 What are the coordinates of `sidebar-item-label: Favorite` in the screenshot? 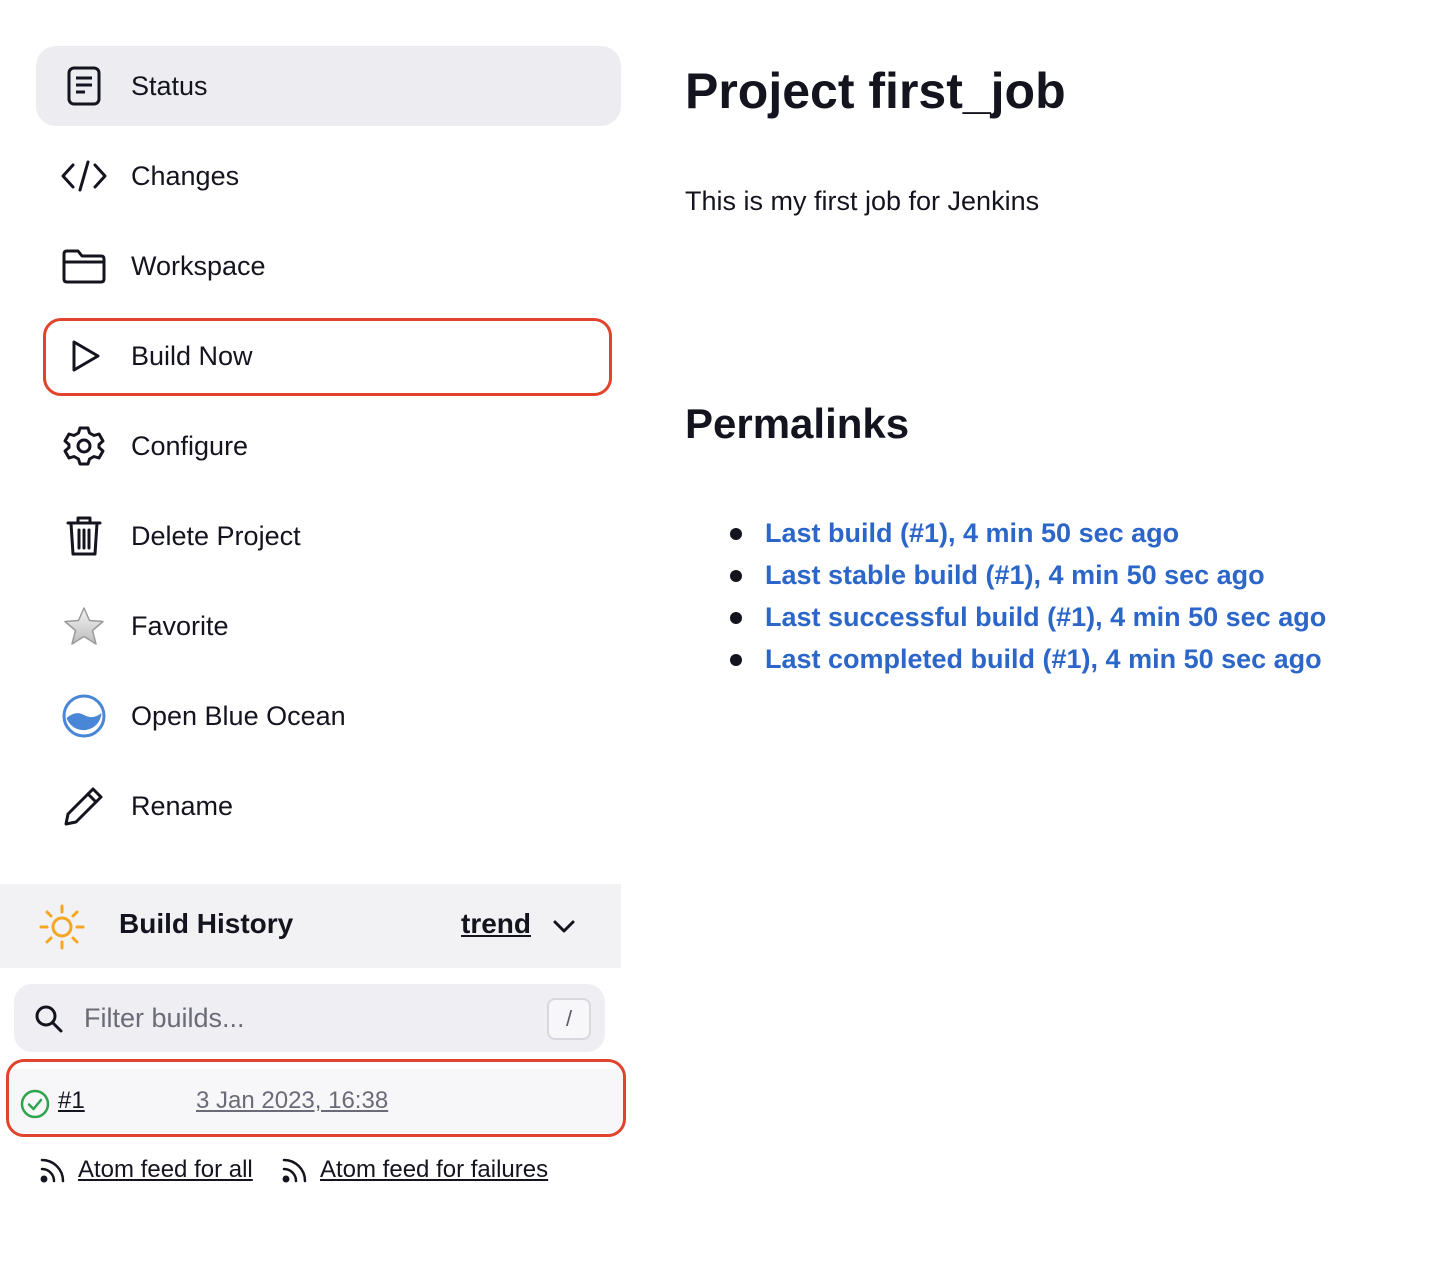 It's located at (180, 625).